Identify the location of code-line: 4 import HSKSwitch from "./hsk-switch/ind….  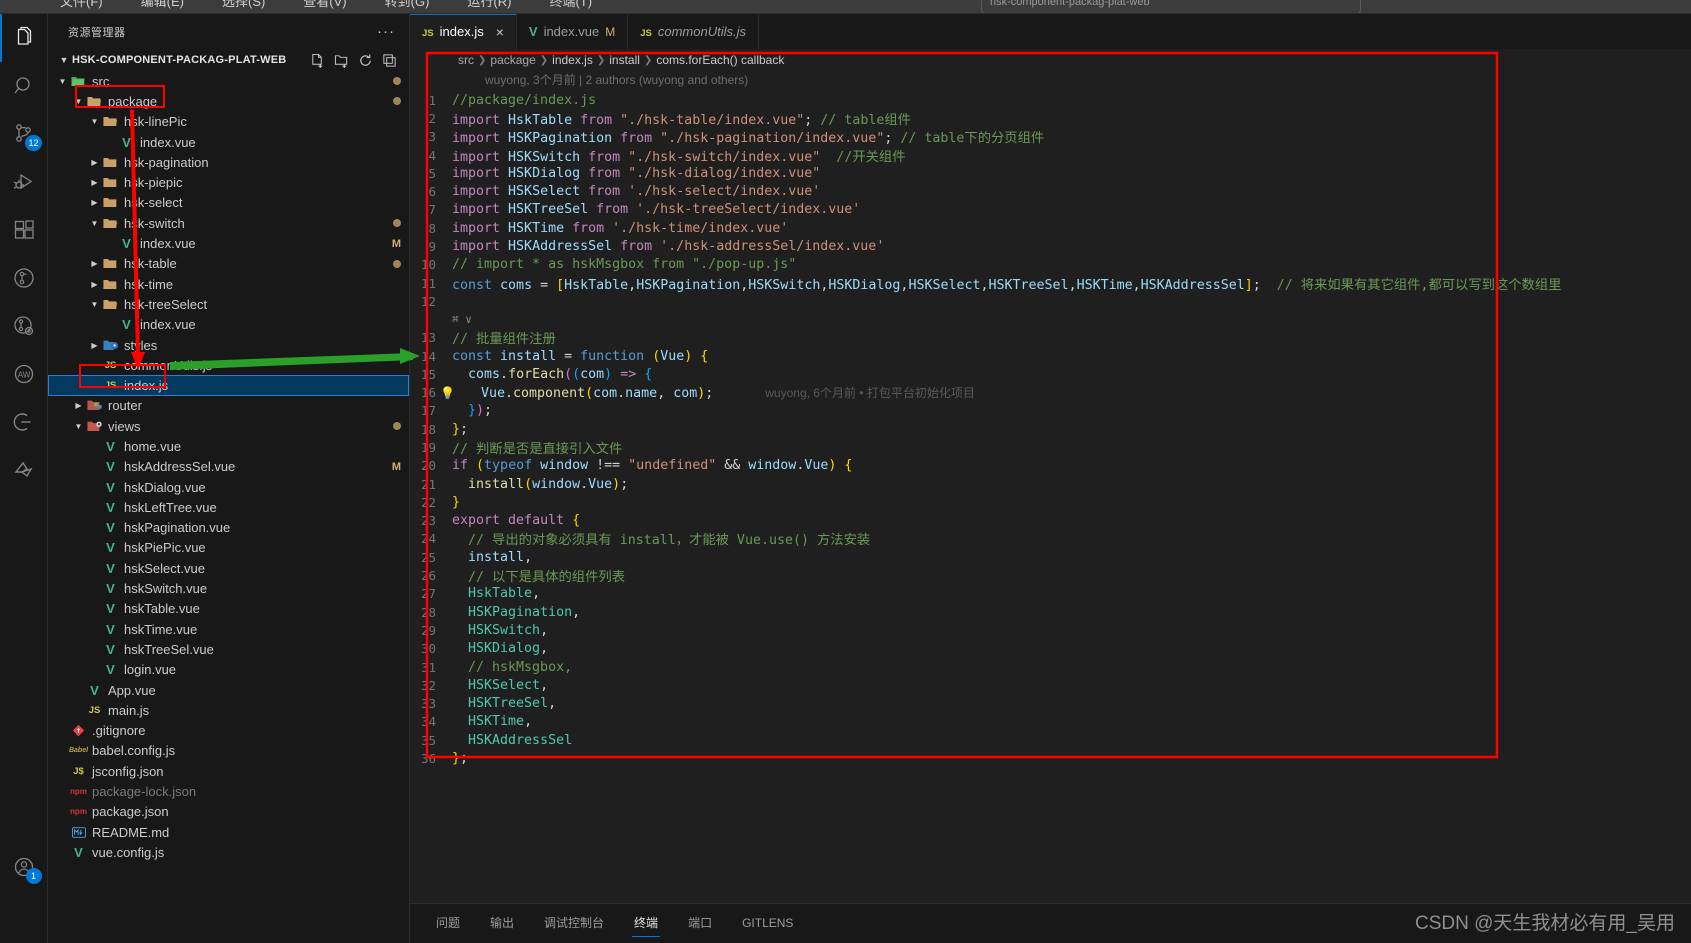
(1050, 155).